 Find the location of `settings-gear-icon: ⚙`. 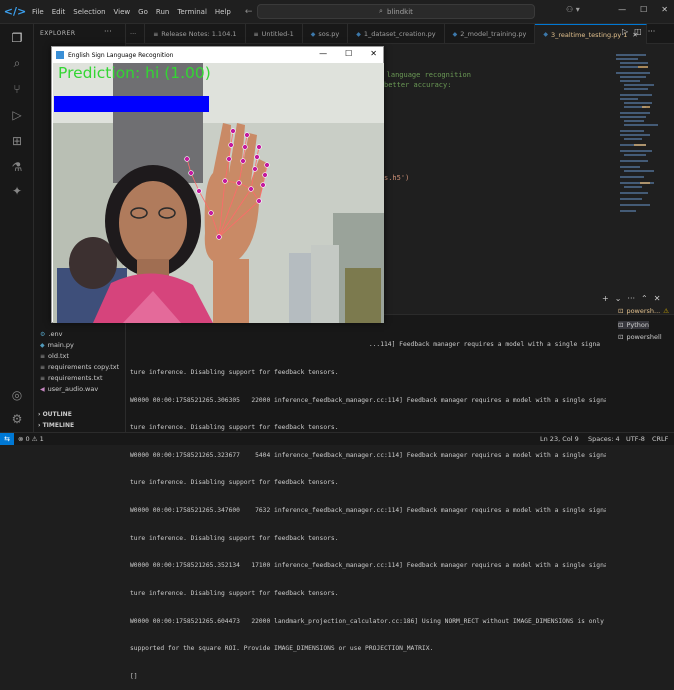

settings-gear-icon: ⚙ is located at coordinates (17, 419).